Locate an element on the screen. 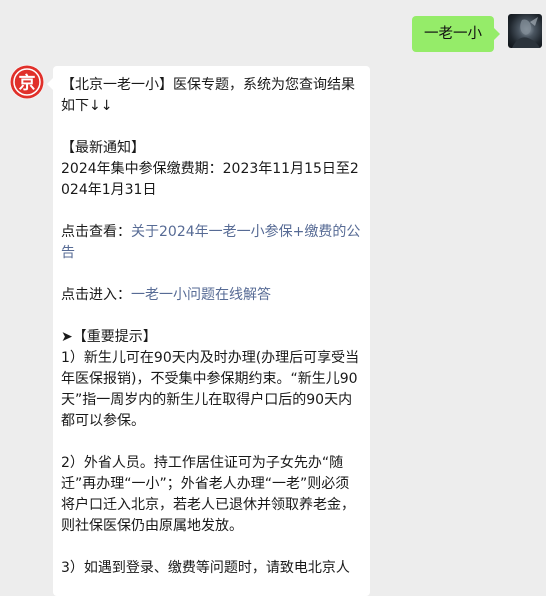  view-announcement-line: 点击查看：关于2024年一老一小参保+缴费的公告 is located at coordinates (211, 243).